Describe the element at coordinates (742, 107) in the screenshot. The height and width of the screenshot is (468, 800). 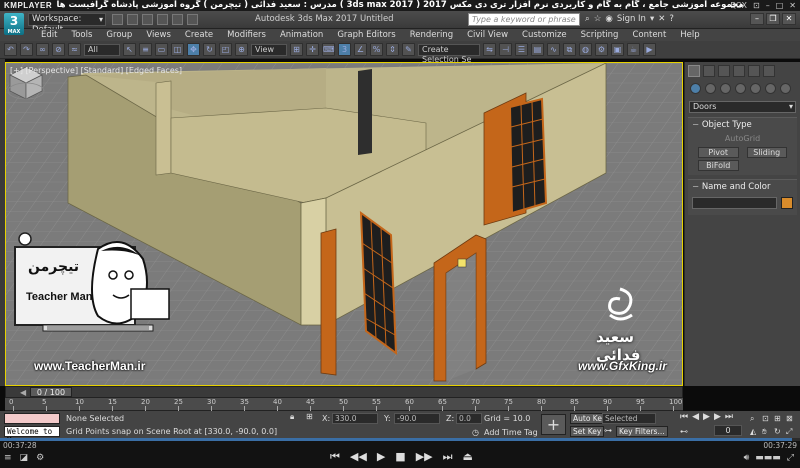
I see `object-category-select: Doors` at that location.